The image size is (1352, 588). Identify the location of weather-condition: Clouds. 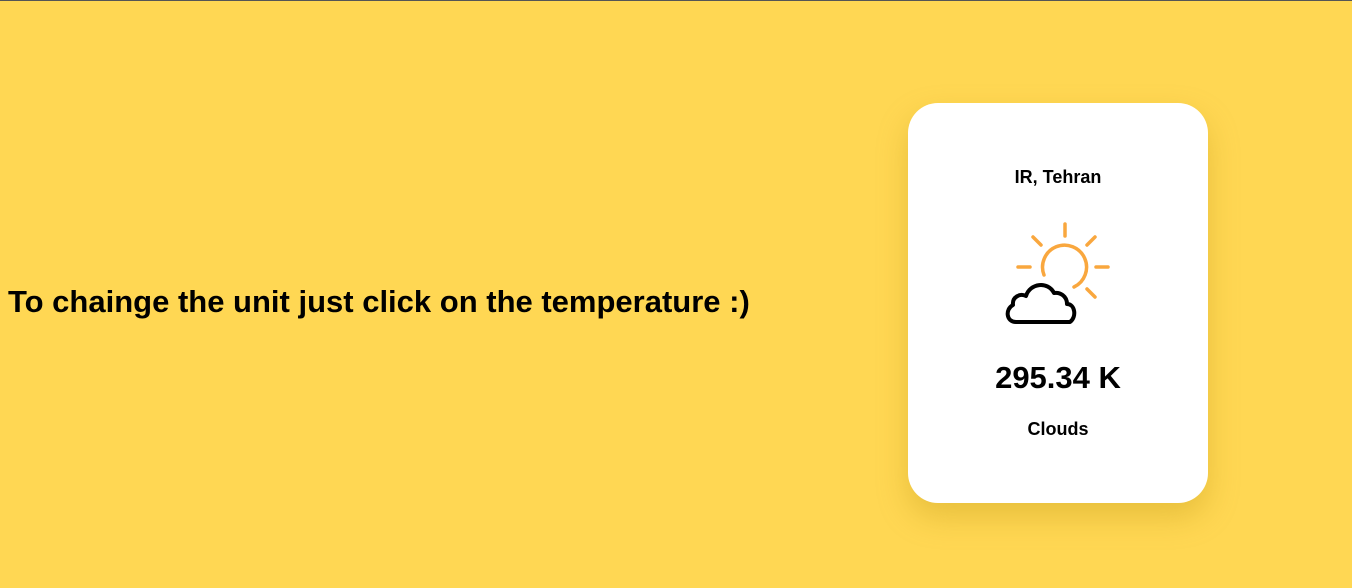
(1058, 429).